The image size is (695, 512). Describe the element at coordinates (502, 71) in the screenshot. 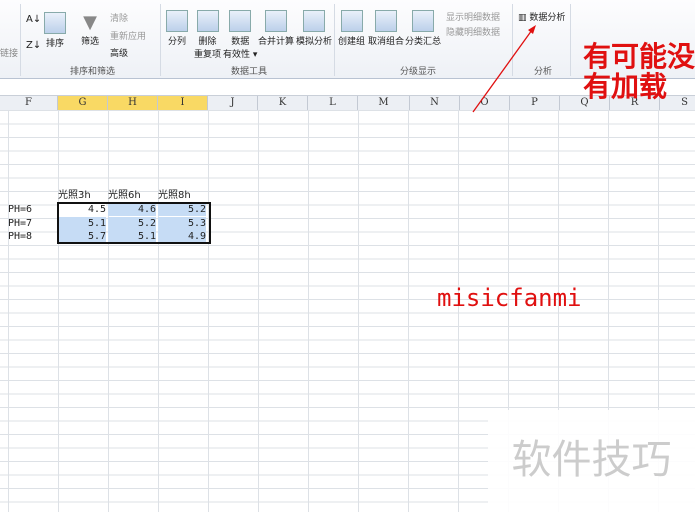

I see `arrow-line` at that location.